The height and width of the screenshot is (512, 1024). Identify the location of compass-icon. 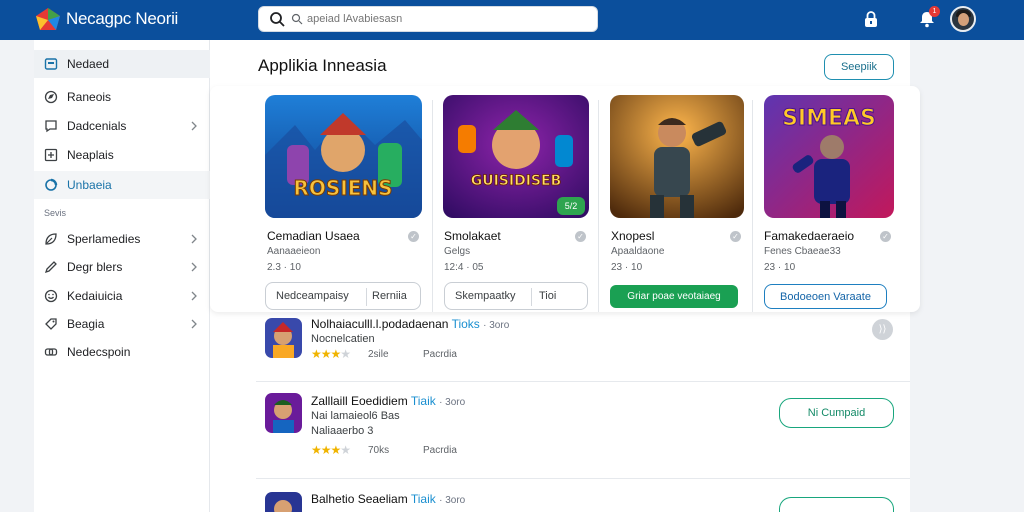
(51, 97).